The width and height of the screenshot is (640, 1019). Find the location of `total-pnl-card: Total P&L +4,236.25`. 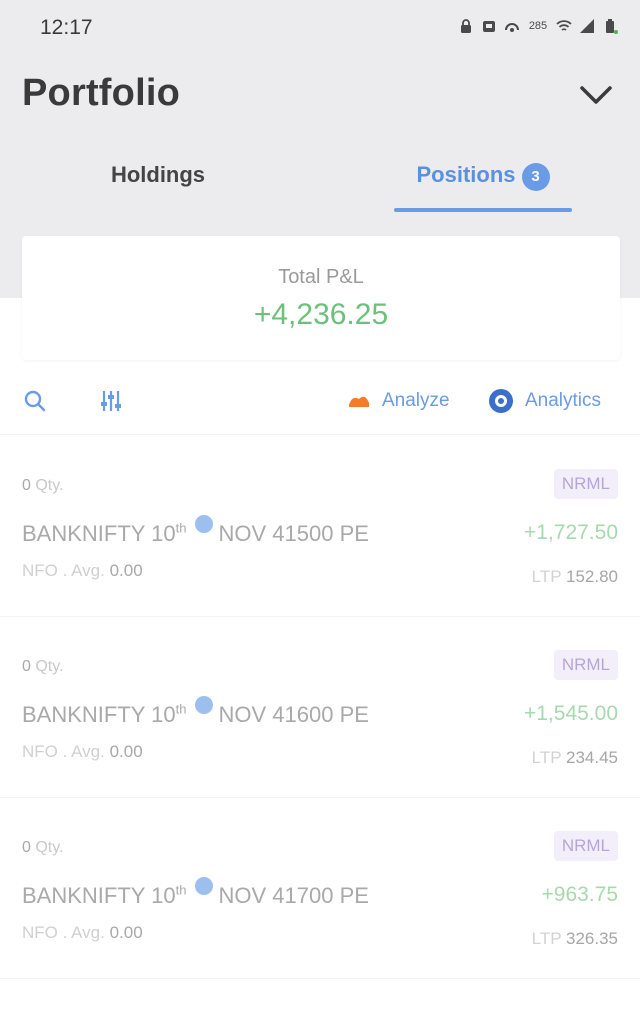

total-pnl-card: Total P&L +4,236.25 is located at coordinates (321, 298).